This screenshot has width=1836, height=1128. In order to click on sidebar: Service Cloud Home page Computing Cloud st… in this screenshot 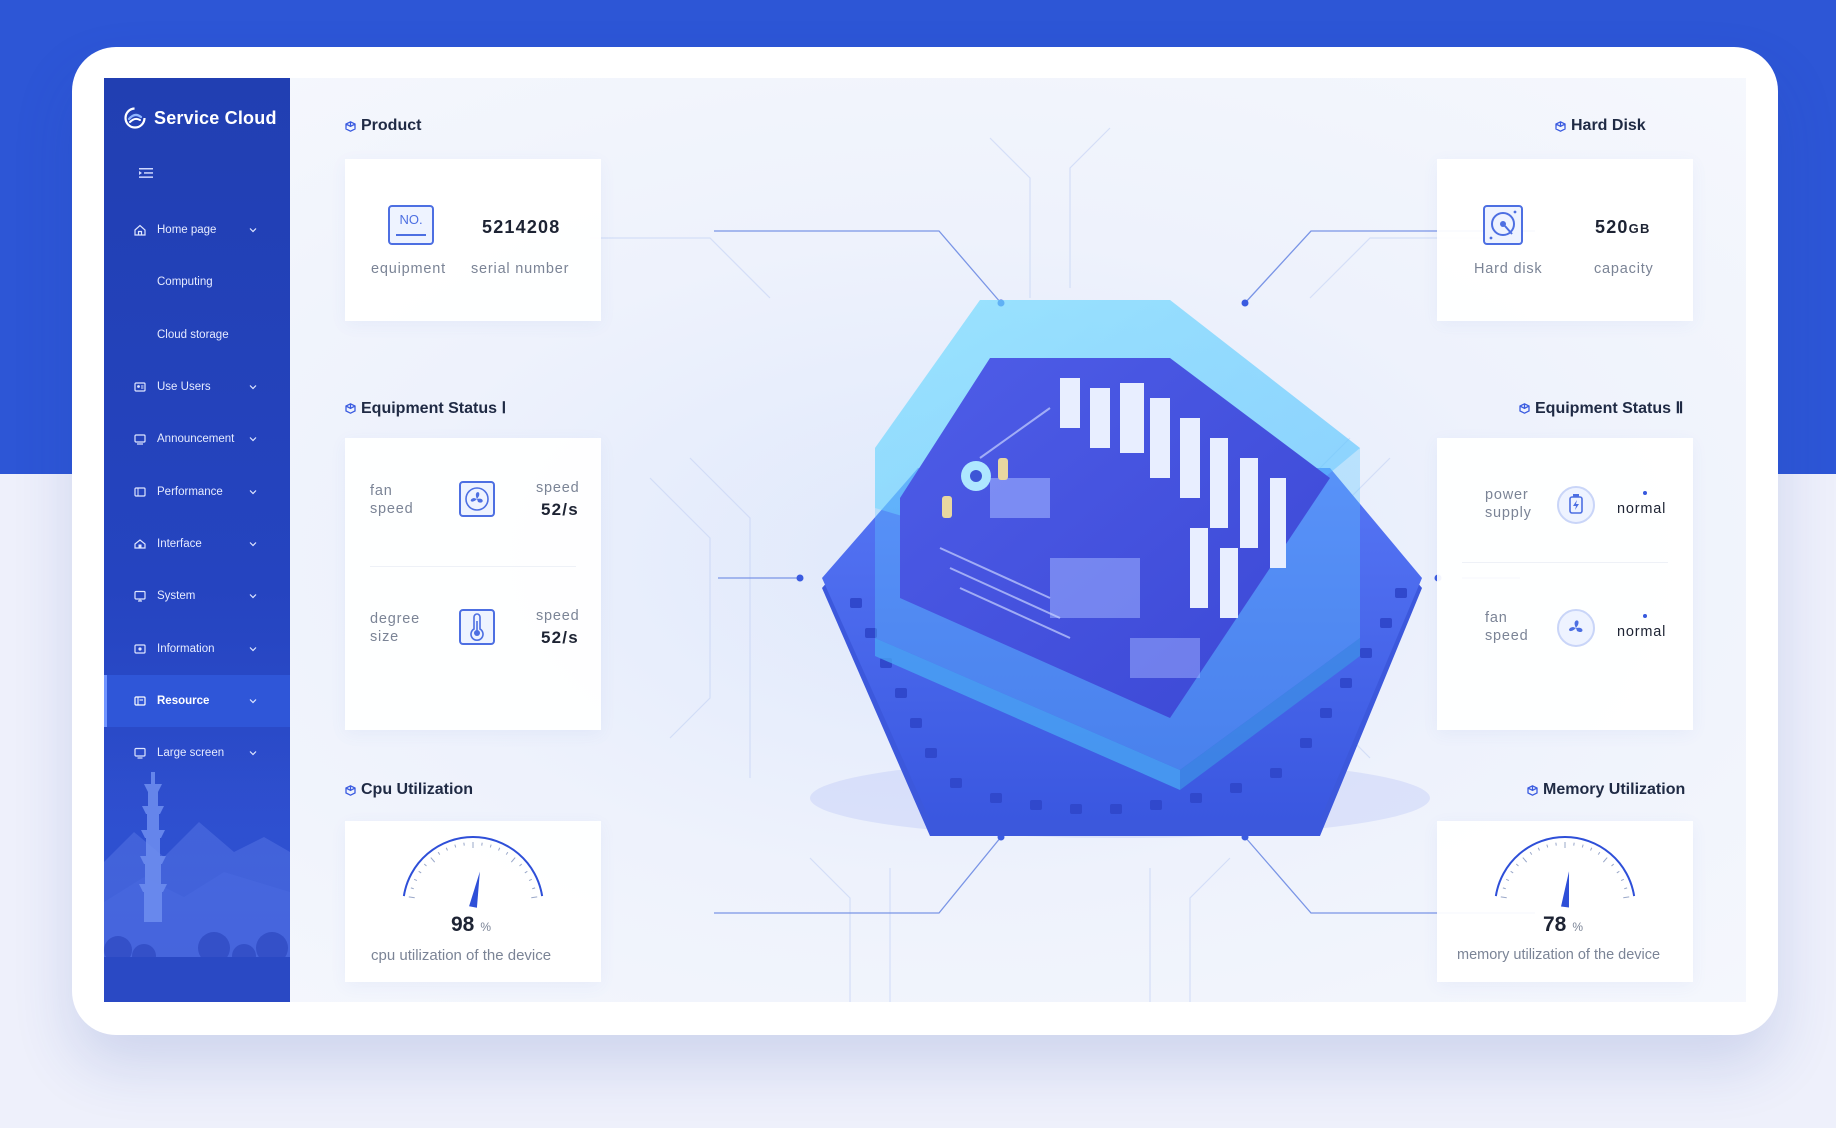, I will do `click(197, 540)`.